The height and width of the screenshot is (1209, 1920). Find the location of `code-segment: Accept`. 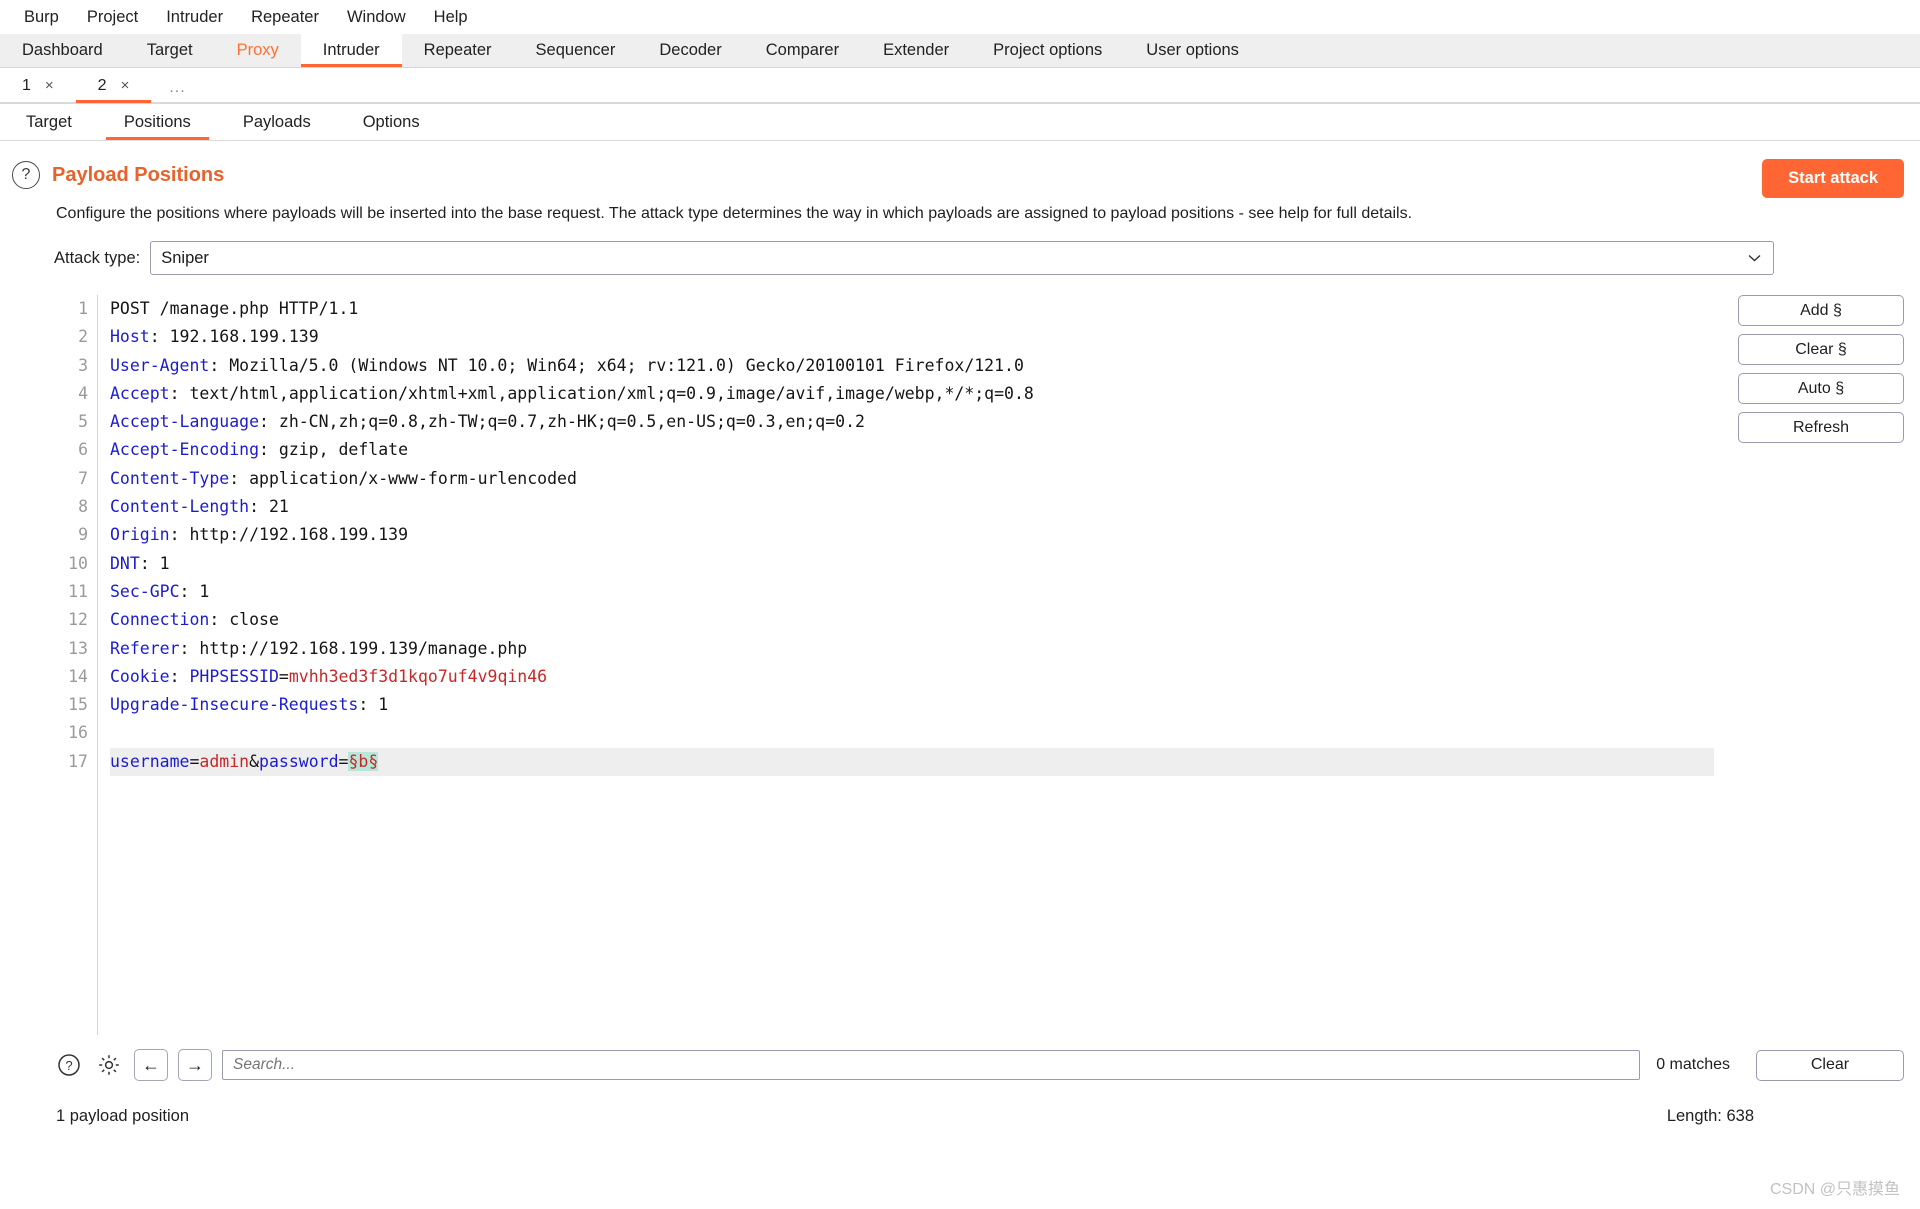

code-segment: Accept is located at coordinates (140, 393).